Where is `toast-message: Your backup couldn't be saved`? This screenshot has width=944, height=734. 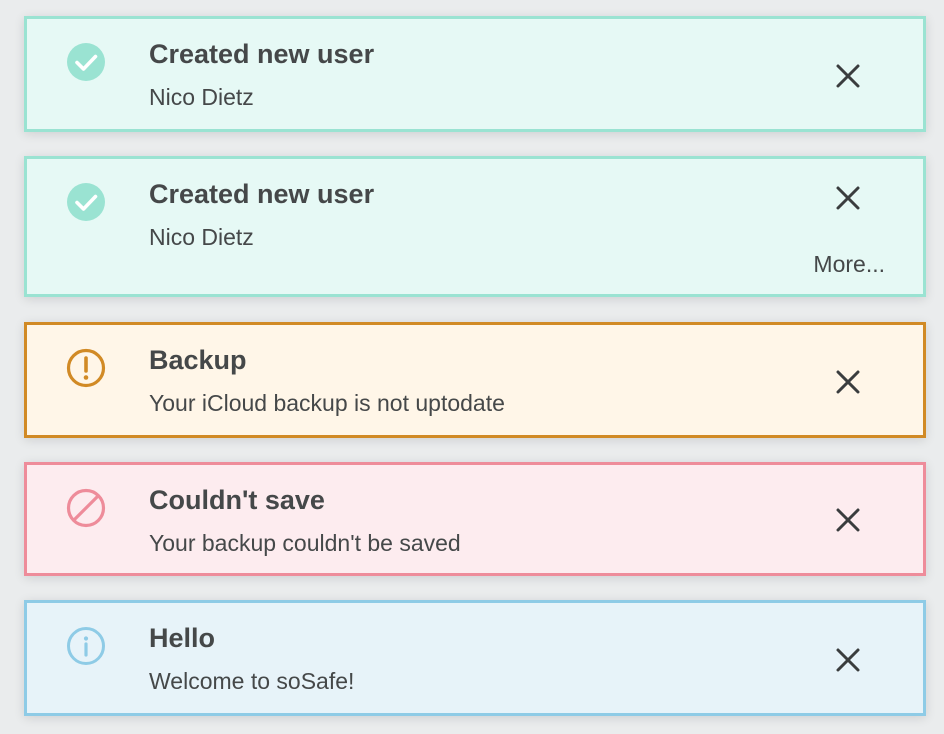 toast-message: Your backup couldn't be saved is located at coordinates (305, 543).